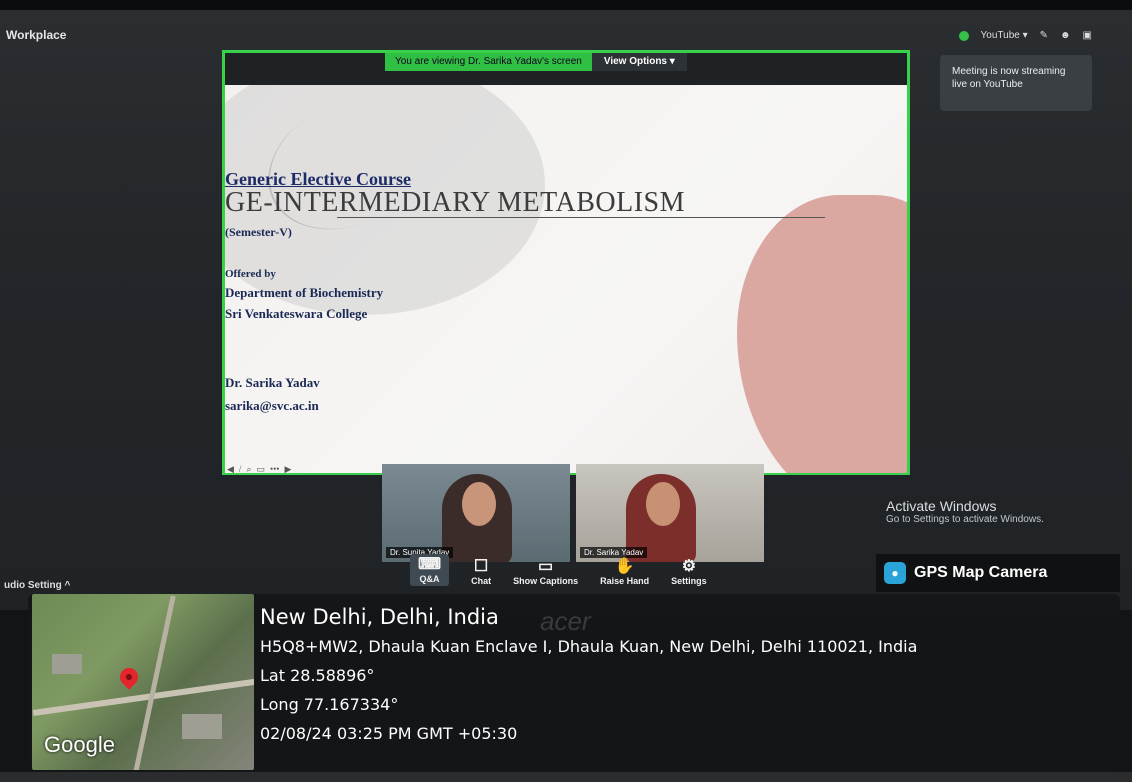  I want to click on streaming-notice: Meeting is now streaming live on YouTube, so click(1016, 83).